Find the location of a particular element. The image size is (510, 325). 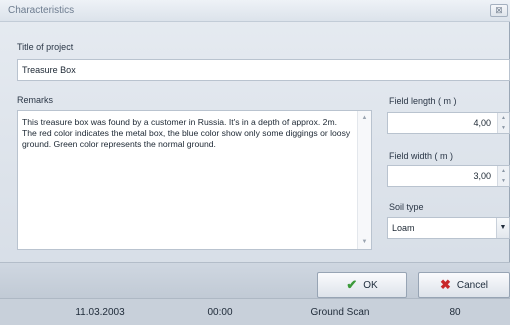

row-date: 11.03.2003 is located at coordinates (100, 312).